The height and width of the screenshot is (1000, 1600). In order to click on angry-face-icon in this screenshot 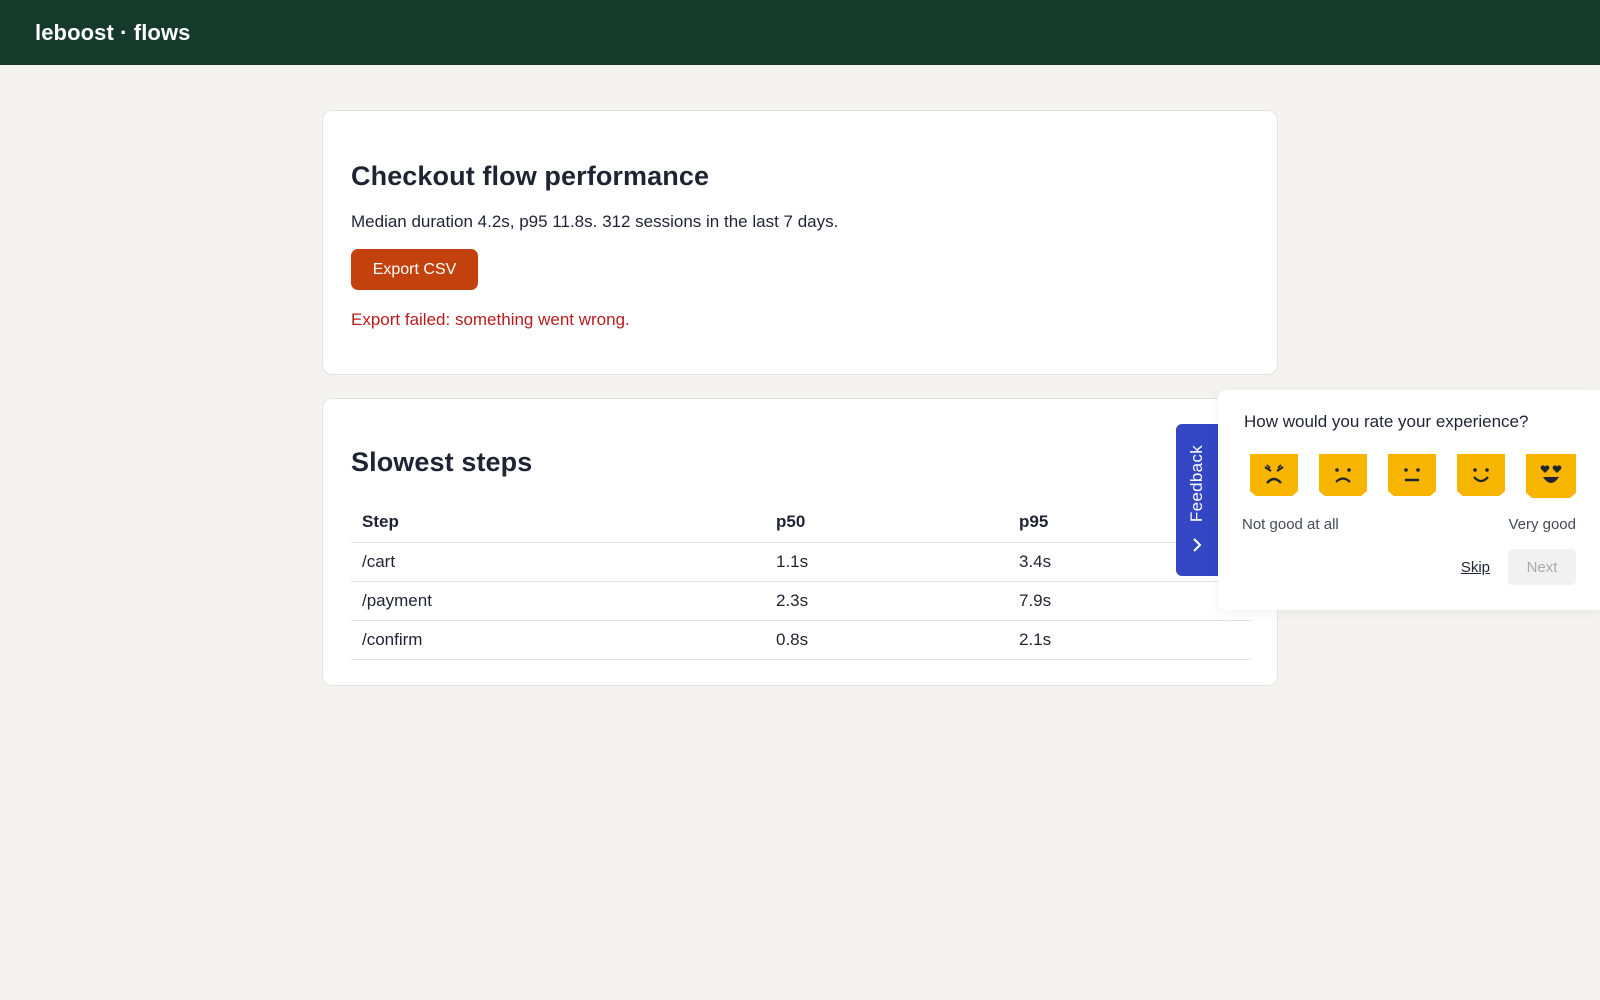, I will do `click(1274, 475)`.